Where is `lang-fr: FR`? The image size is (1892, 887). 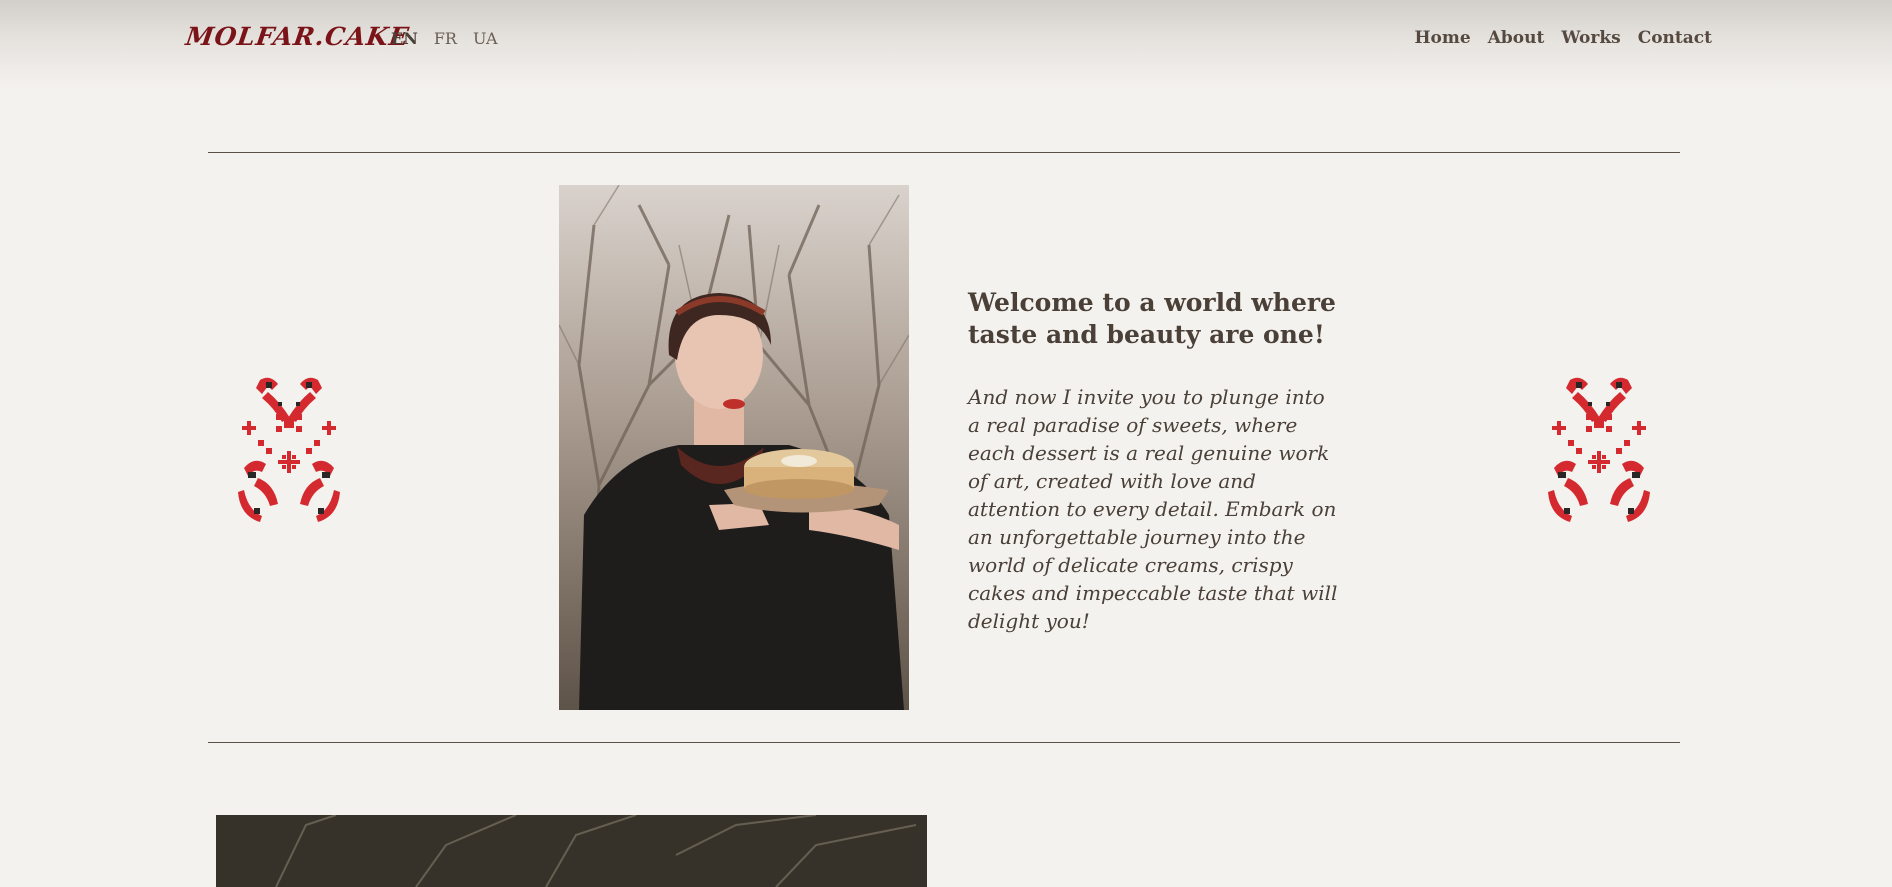 lang-fr: FR is located at coordinates (445, 38).